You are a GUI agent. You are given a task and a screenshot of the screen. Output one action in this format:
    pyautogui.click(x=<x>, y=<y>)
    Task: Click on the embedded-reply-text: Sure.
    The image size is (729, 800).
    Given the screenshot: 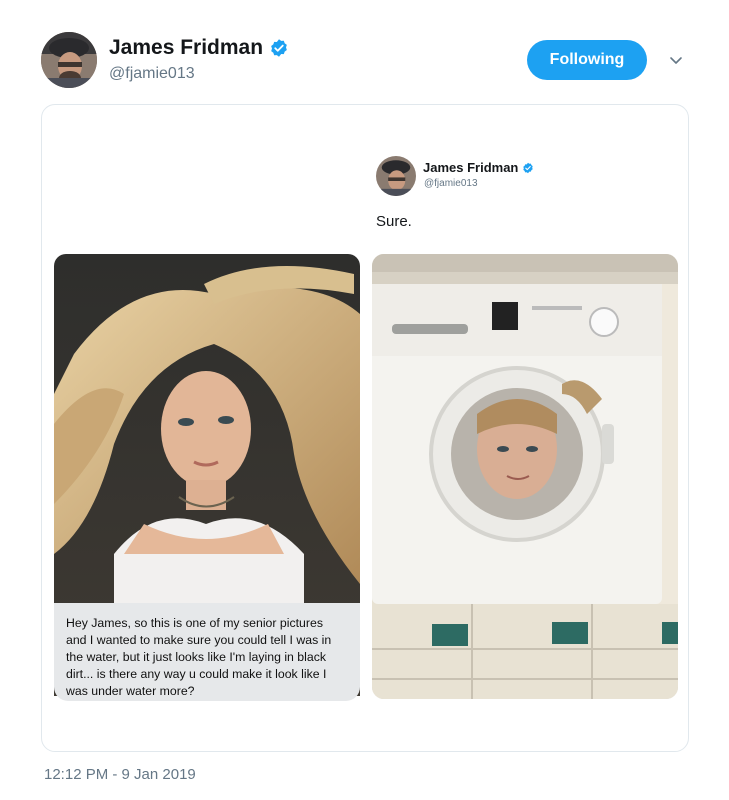 What is the action you would take?
    pyautogui.click(x=394, y=221)
    